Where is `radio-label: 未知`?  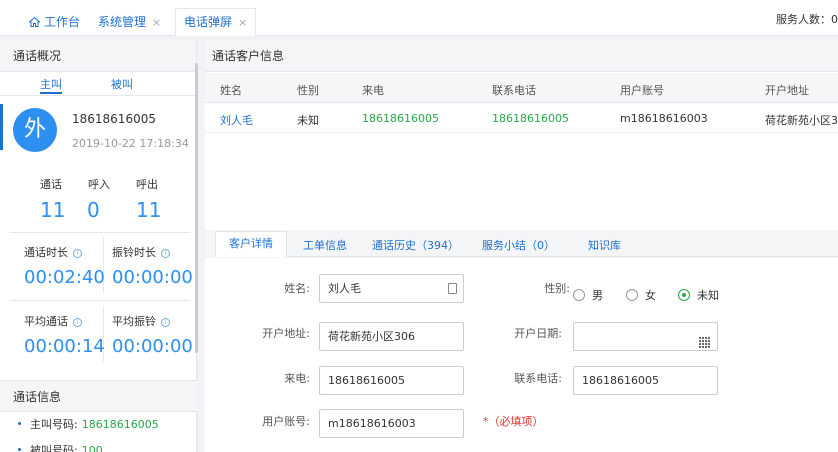 radio-label: 未知 is located at coordinates (708, 295).